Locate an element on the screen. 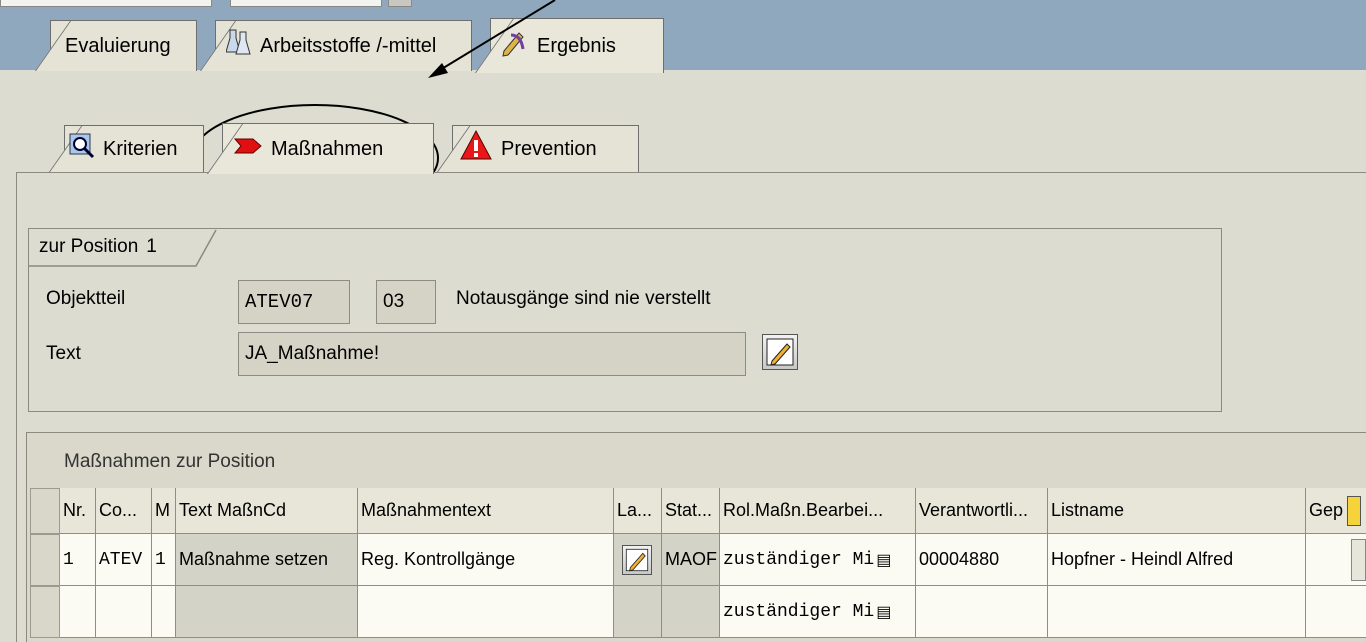 This screenshot has height=642, width=1366. cell-m is located at coordinates (164, 612).